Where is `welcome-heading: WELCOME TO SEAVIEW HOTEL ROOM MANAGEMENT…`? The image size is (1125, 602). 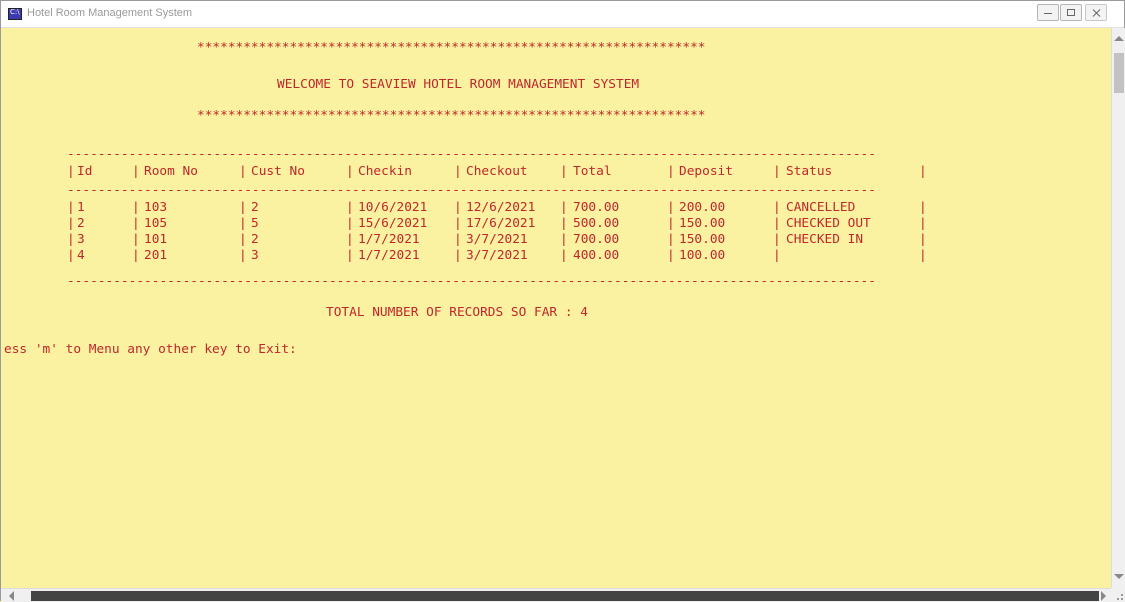
welcome-heading: WELCOME TO SEAVIEW HOTEL ROOM MANAGEMENT… is located at coordinates (458, 84).